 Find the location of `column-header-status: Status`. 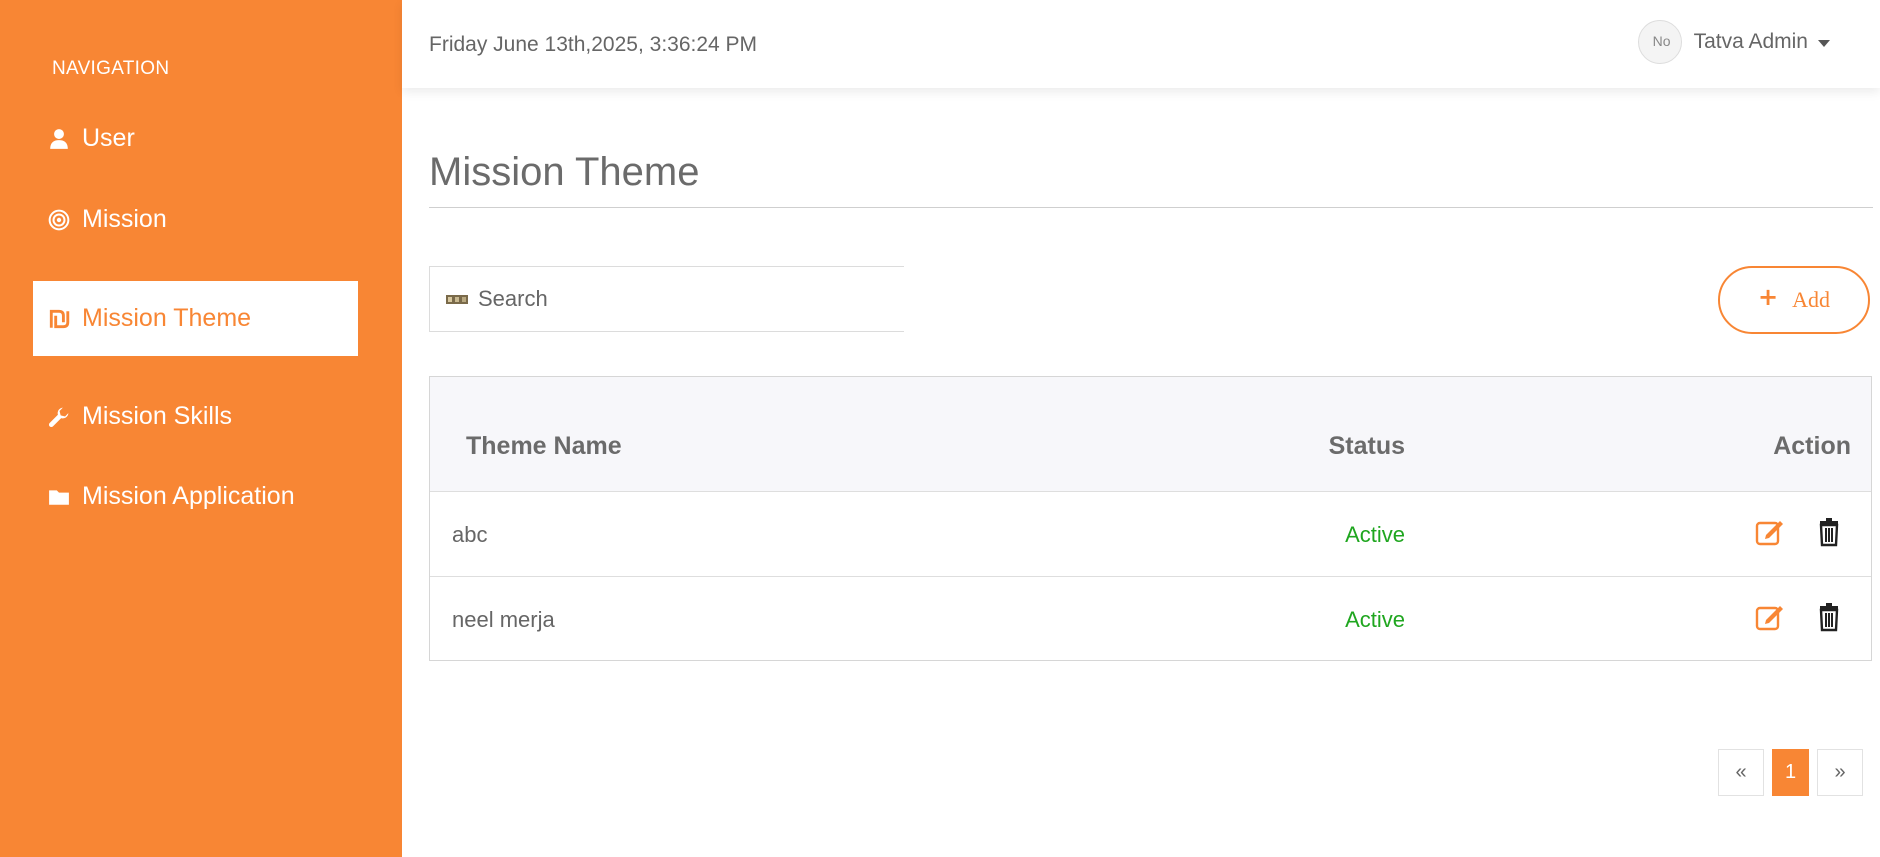

column-header-status: Status is located at coordinates (1367, 446).